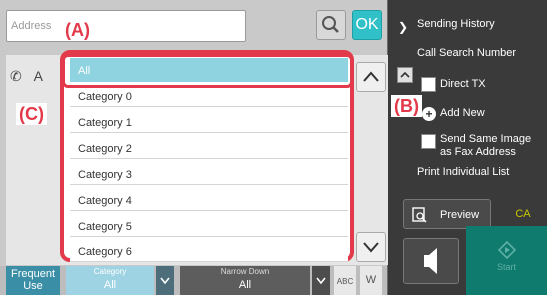 The width and height of the screenshot is (547, 295). I want to click on direct-tx-label: Direct TX, so click(463, 84).